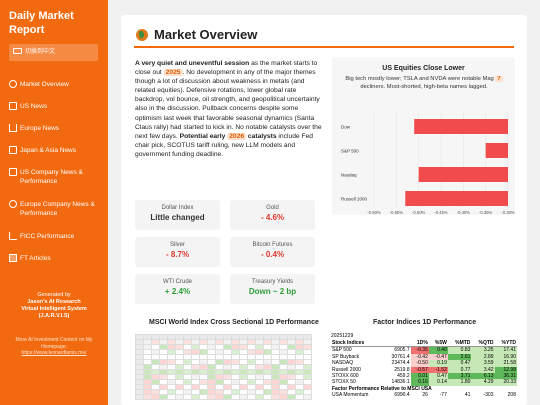  Describe the element at coordinates (488, 395) in the screenshot. I see `table-cell: -303` at that location.